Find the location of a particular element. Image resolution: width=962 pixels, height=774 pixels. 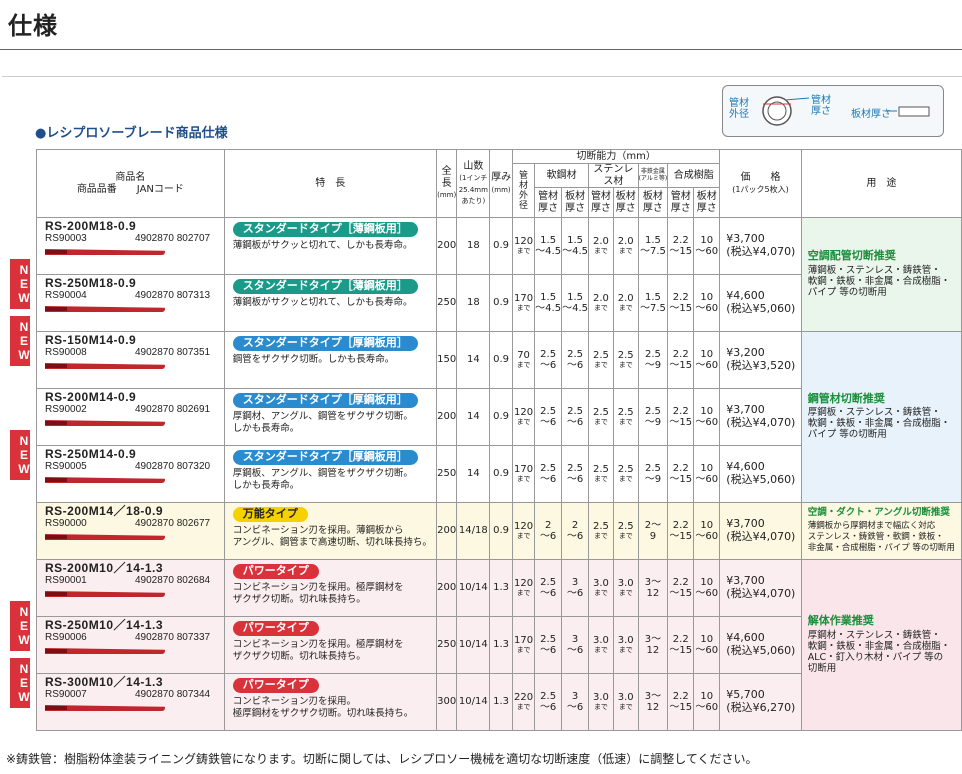

product-code: RS90001 is located at coordinates (66, 580).